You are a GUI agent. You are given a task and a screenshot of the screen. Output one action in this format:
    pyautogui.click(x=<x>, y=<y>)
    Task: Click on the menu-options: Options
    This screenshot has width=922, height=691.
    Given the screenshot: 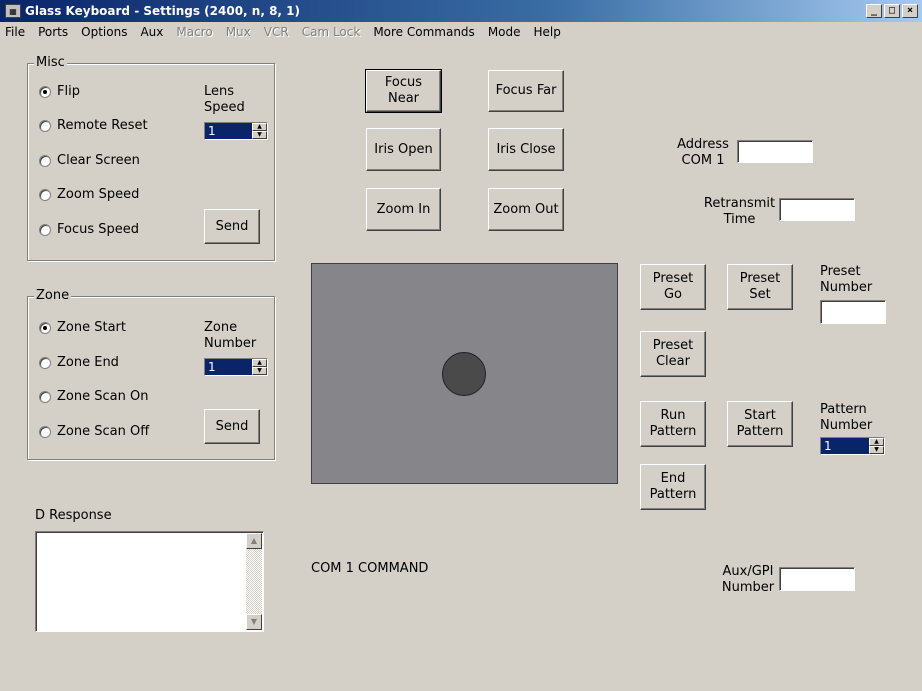 What is the action you would take?
    pyautogui.click(x=104, y=32)
    